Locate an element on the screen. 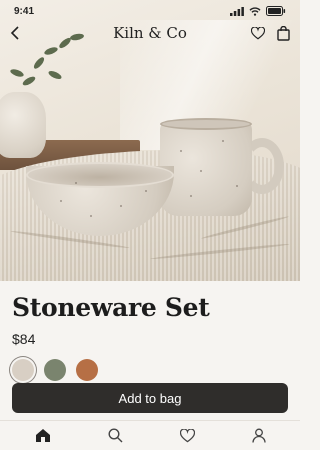 The width and height of the screenshot is (320, 450). bag-icon is located at coordinates (283, 33).